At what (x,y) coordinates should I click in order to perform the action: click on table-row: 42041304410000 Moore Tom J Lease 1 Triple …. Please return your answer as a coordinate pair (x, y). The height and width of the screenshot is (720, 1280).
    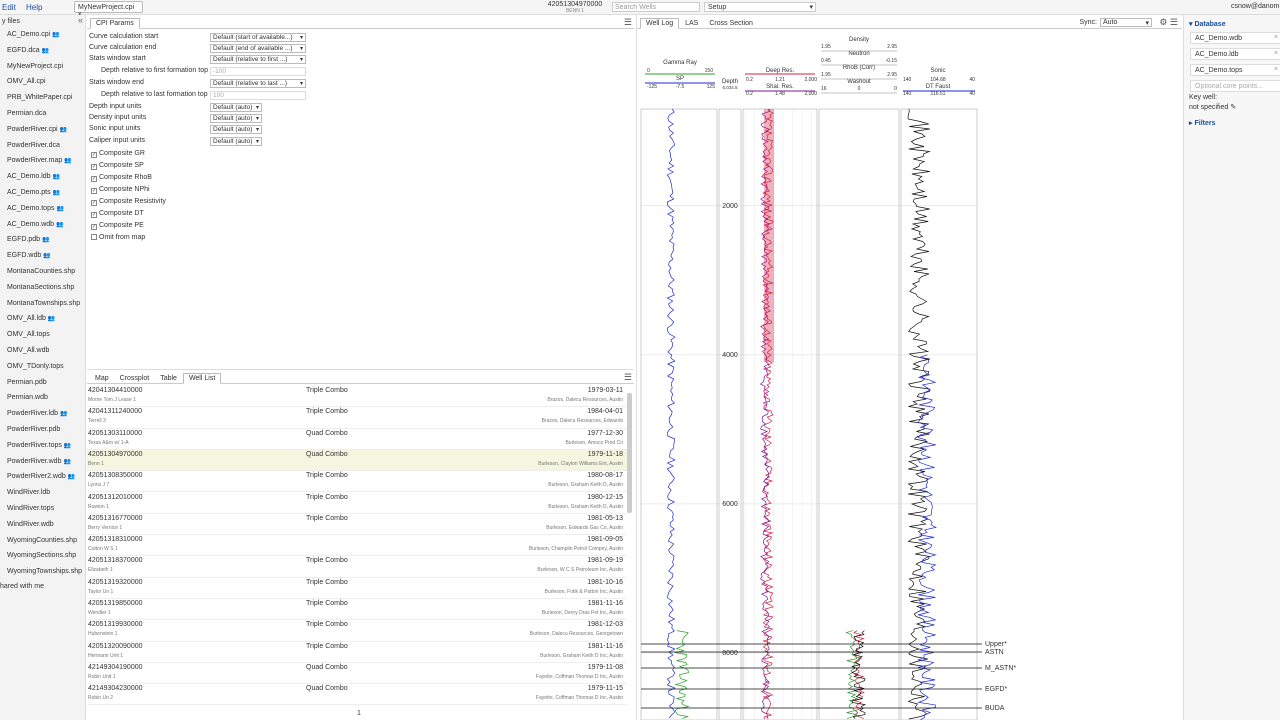
    Looking at the image, I should click on (357, 397).